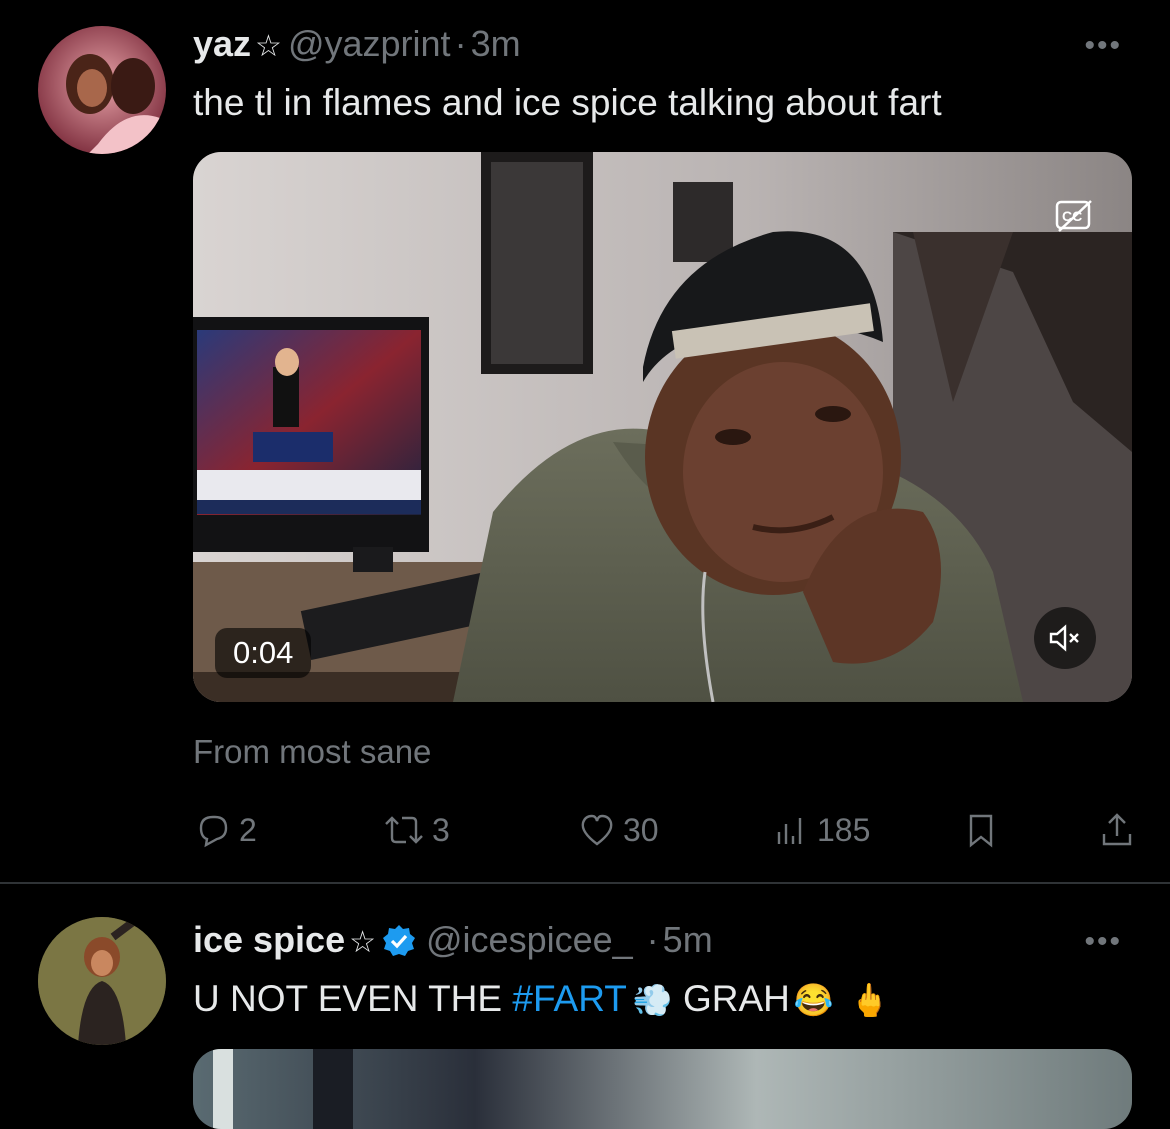 The image size is (1170, 1129). Describe the element at coordinates (668, 830) in the screenshot. I see `tweet-actions: 2 3 30 185` at that location.